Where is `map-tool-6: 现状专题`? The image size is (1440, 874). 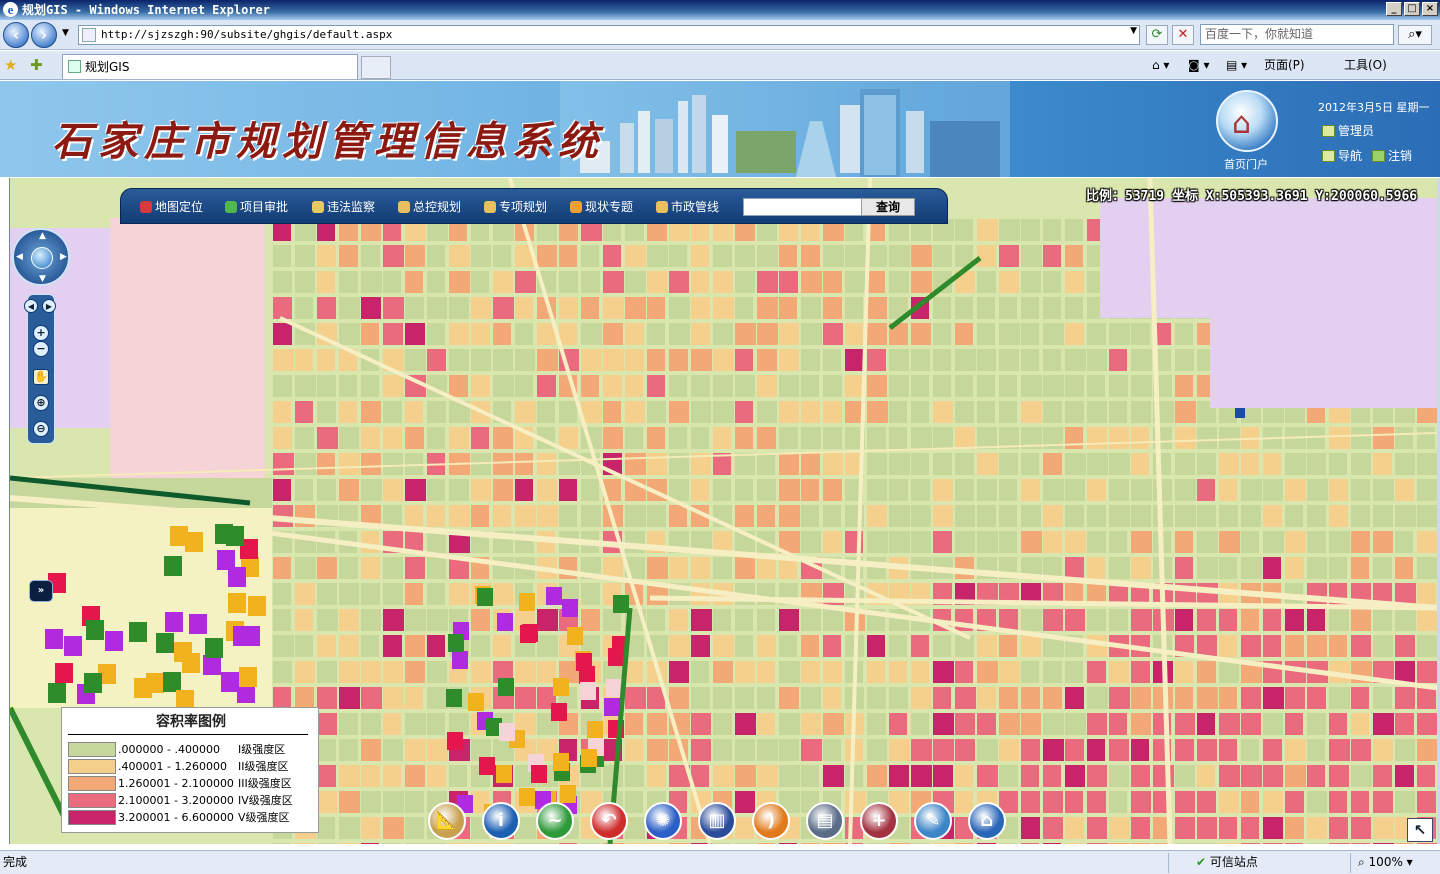 map-tool-6: 现状专题 is located at coordinates (601, 207).